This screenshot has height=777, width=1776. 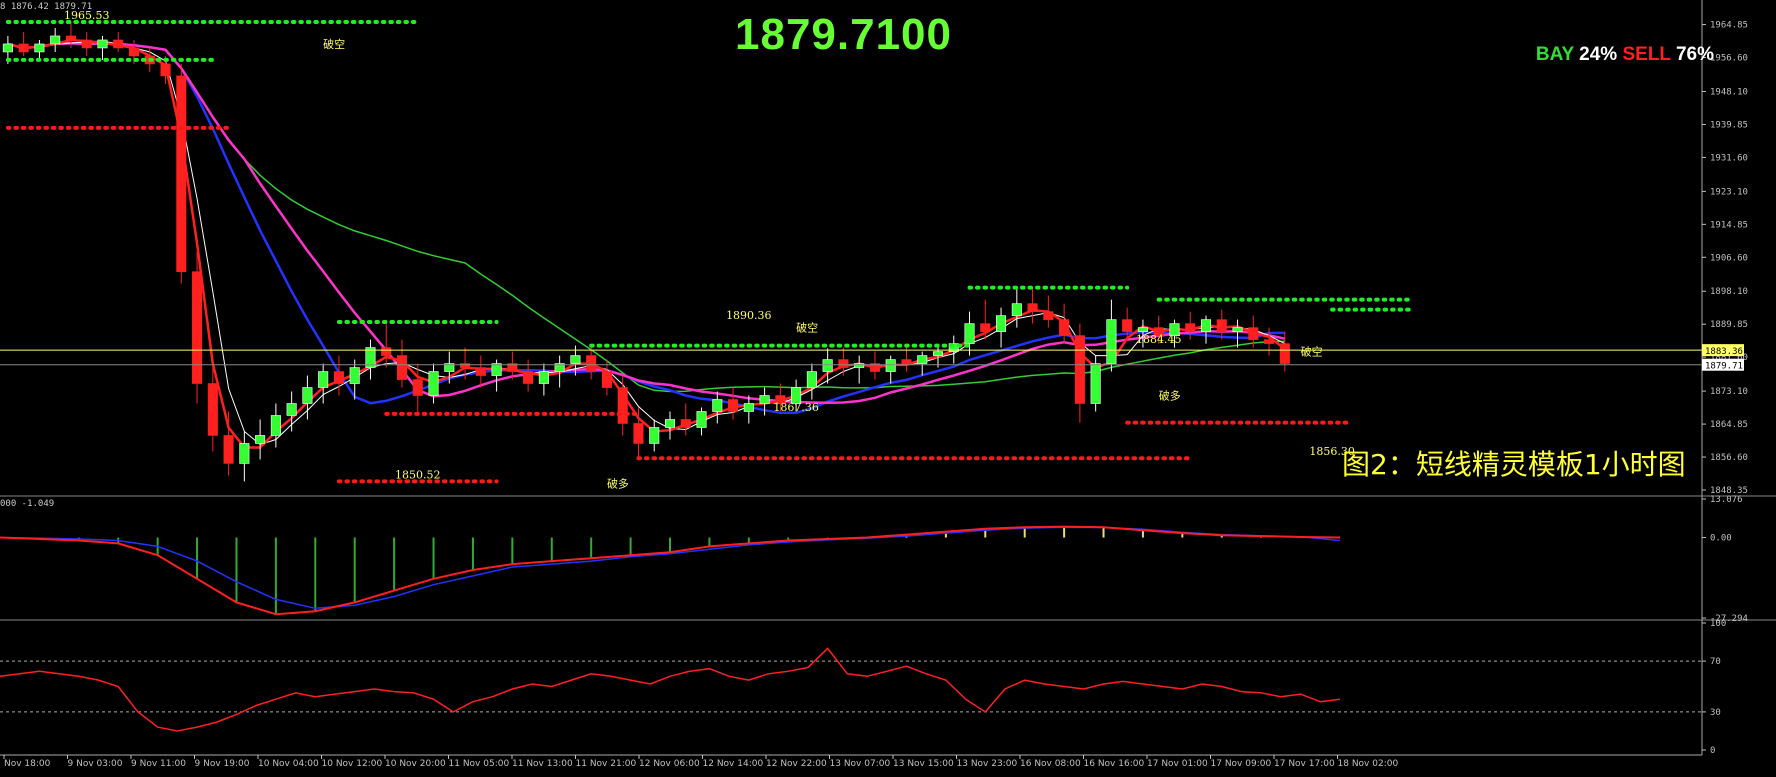 What do you see at coordinates (158, 764) in the screenshot?
I see `time-tick-label: 9 Nov 11:00` at bounding box center [158, 764].